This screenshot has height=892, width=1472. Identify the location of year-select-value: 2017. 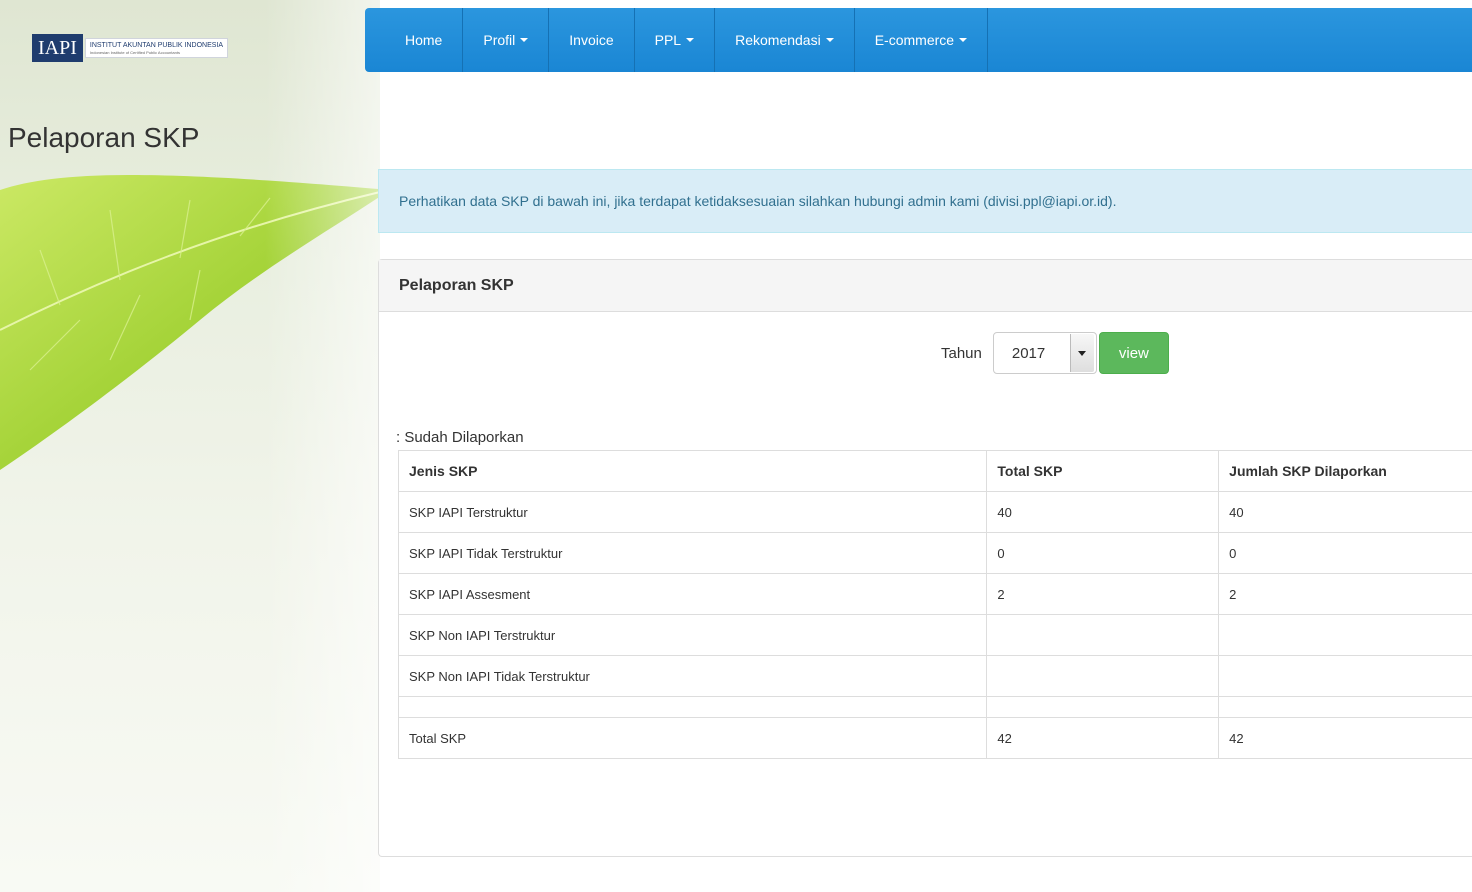
(1028, 353).